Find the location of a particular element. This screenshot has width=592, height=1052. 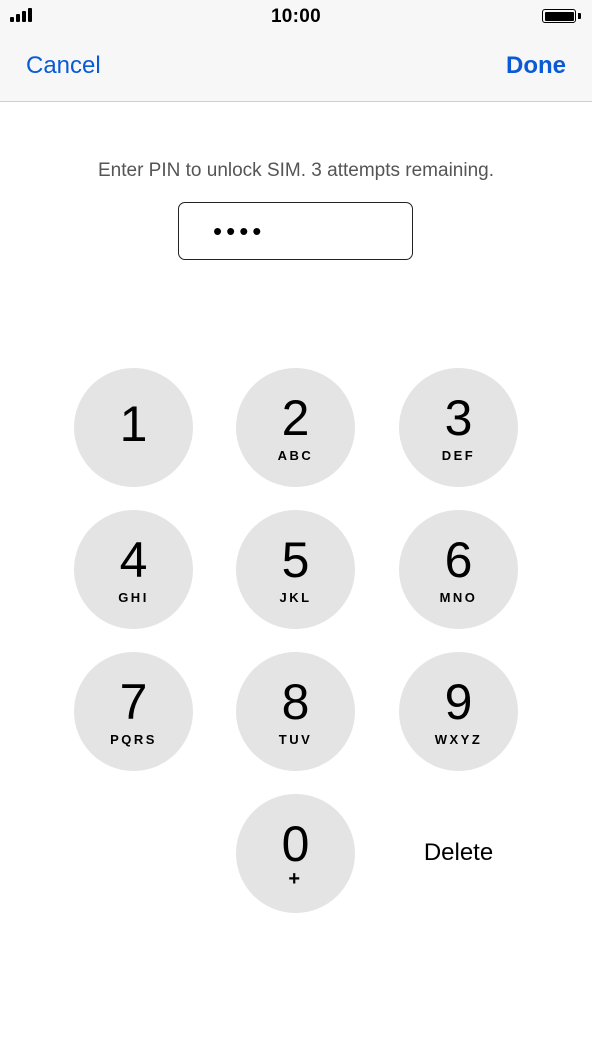

key-digit: 4 is located at coordinates (133, 560).